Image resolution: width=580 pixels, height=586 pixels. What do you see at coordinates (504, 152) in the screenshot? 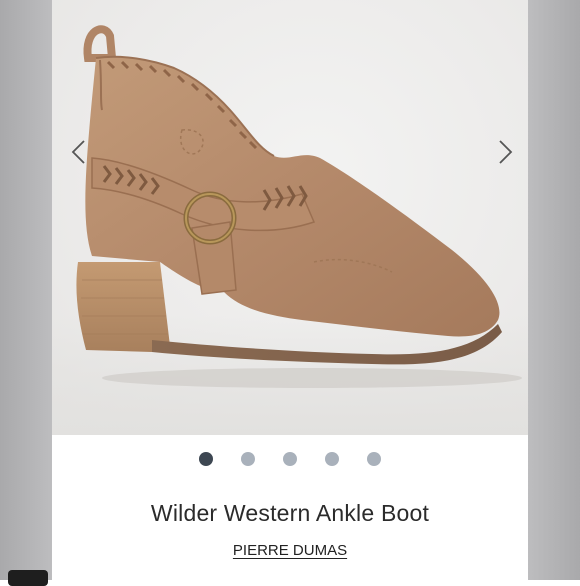
I see `chevron-right-icon` at bounding box center [504, 152].